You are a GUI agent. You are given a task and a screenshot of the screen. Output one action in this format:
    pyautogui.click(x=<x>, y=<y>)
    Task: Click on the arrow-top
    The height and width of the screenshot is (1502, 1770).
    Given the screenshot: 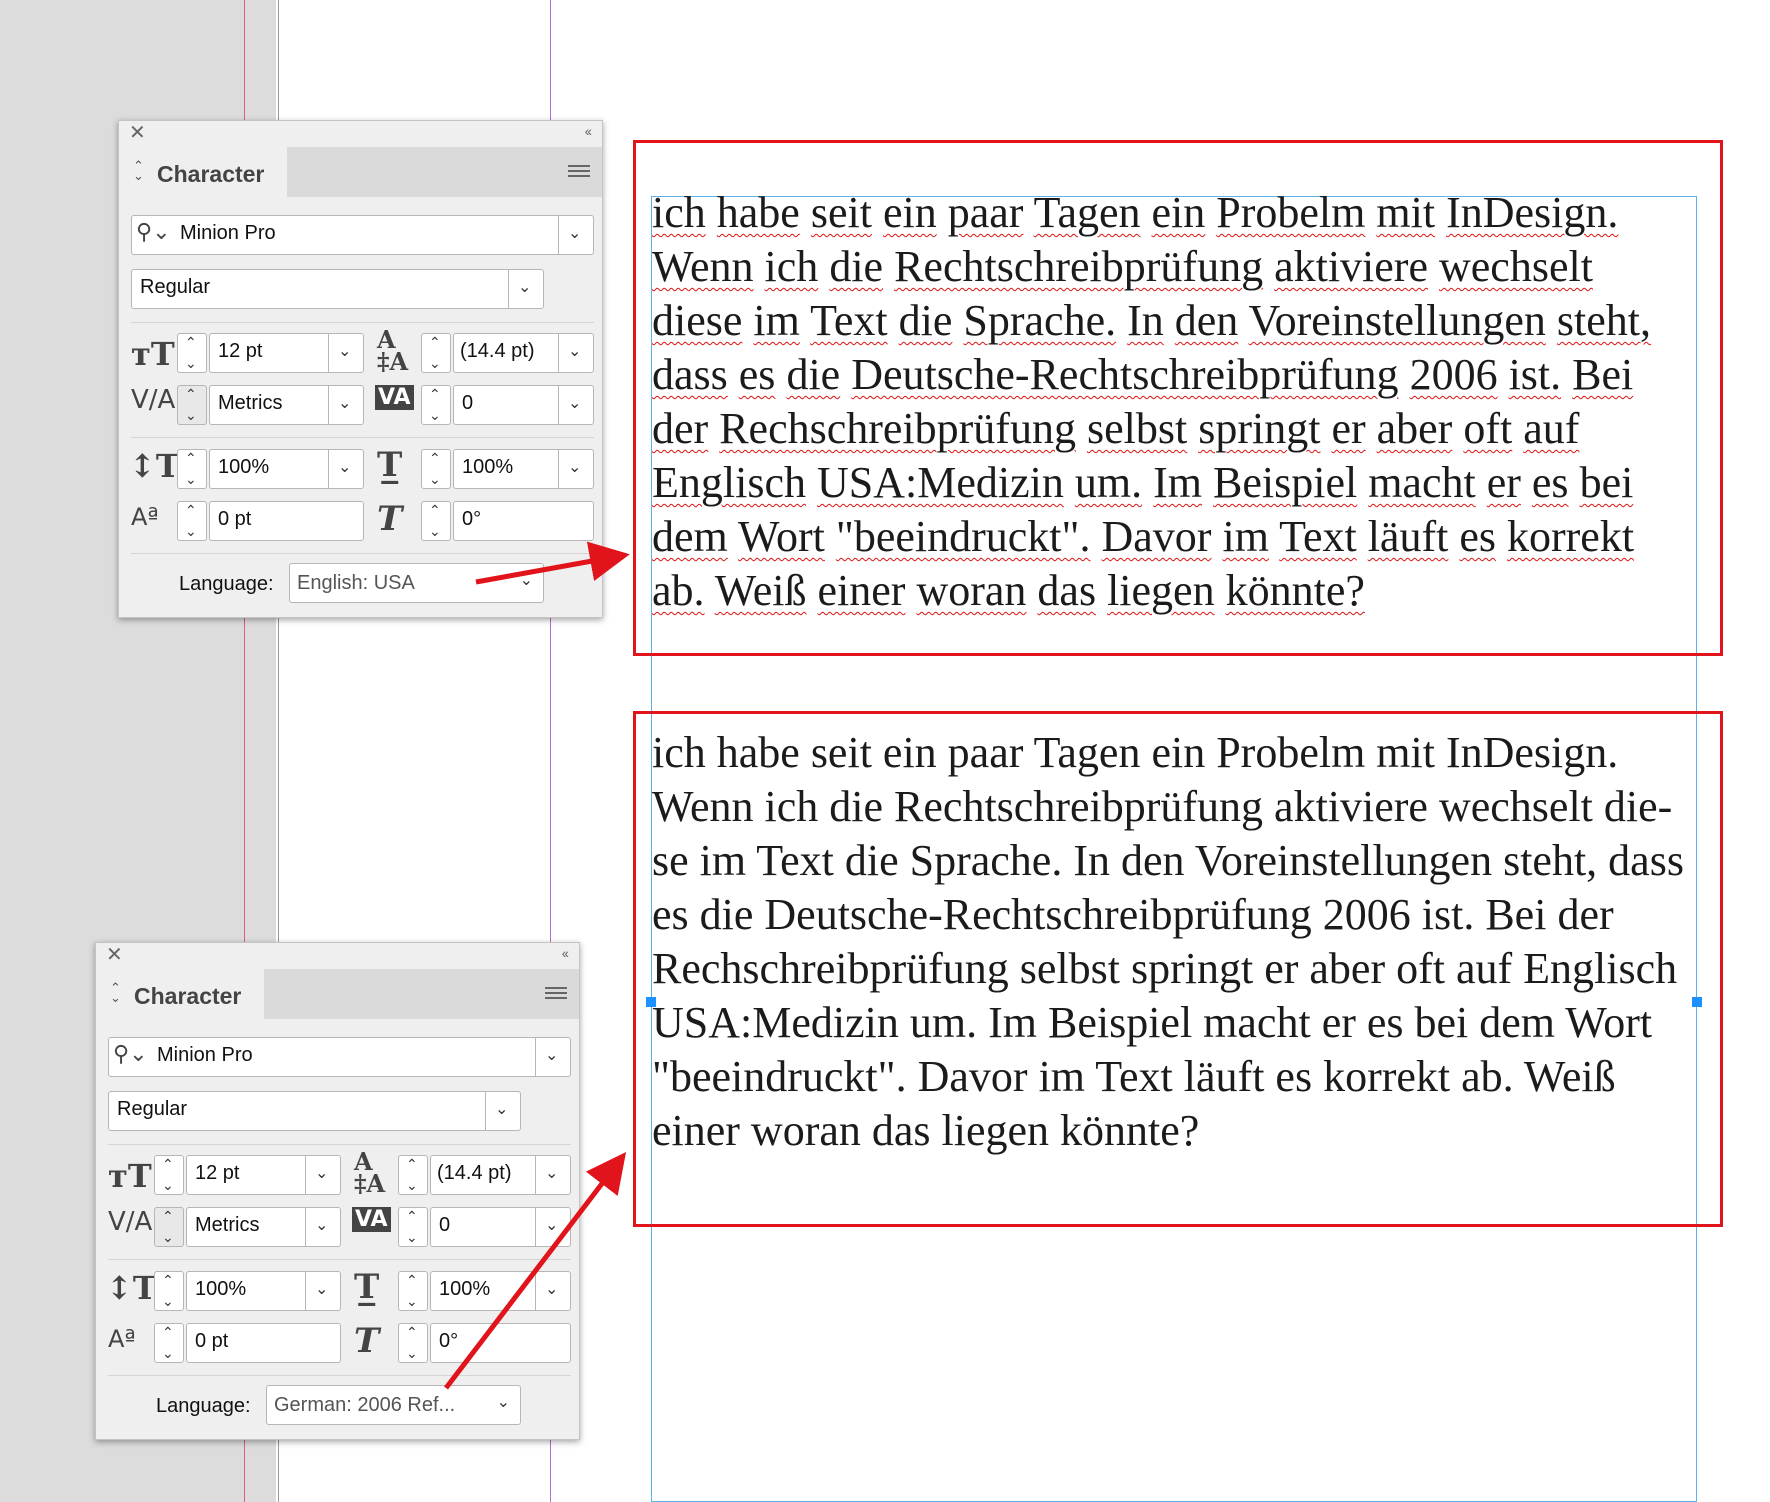 What is the action you would take?
    pyautogui.click(x=552, y=563)
    